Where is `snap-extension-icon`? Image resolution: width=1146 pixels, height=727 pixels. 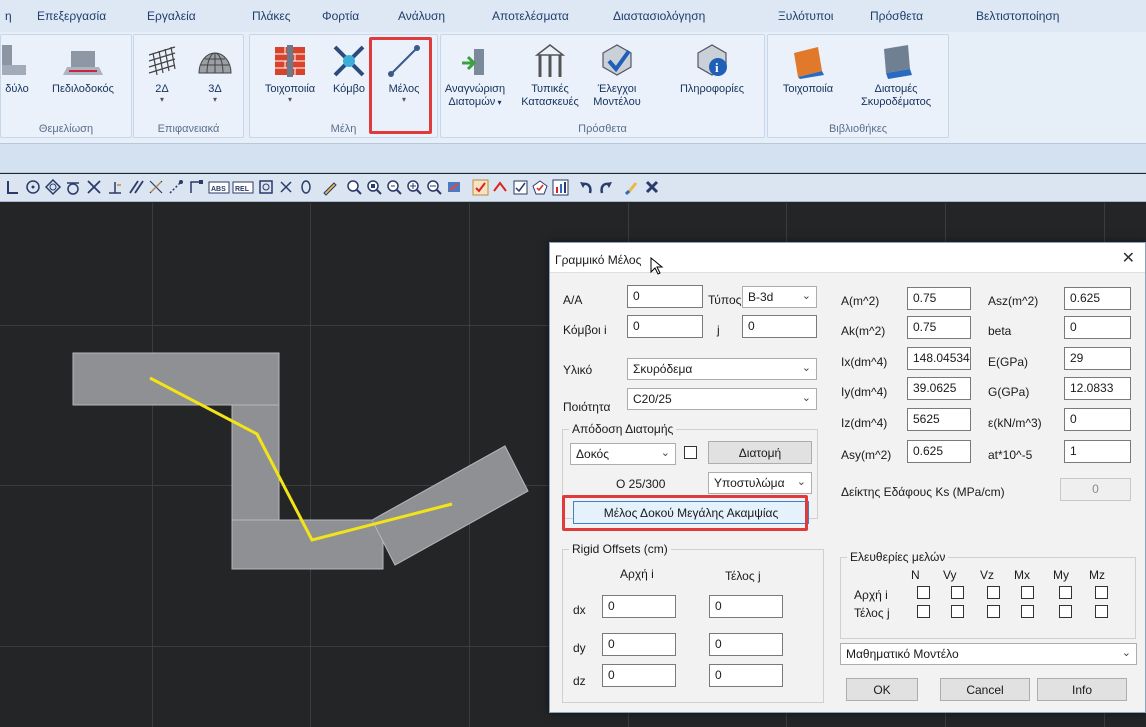
snap-extension-icon is located at coordinates (176, 187).